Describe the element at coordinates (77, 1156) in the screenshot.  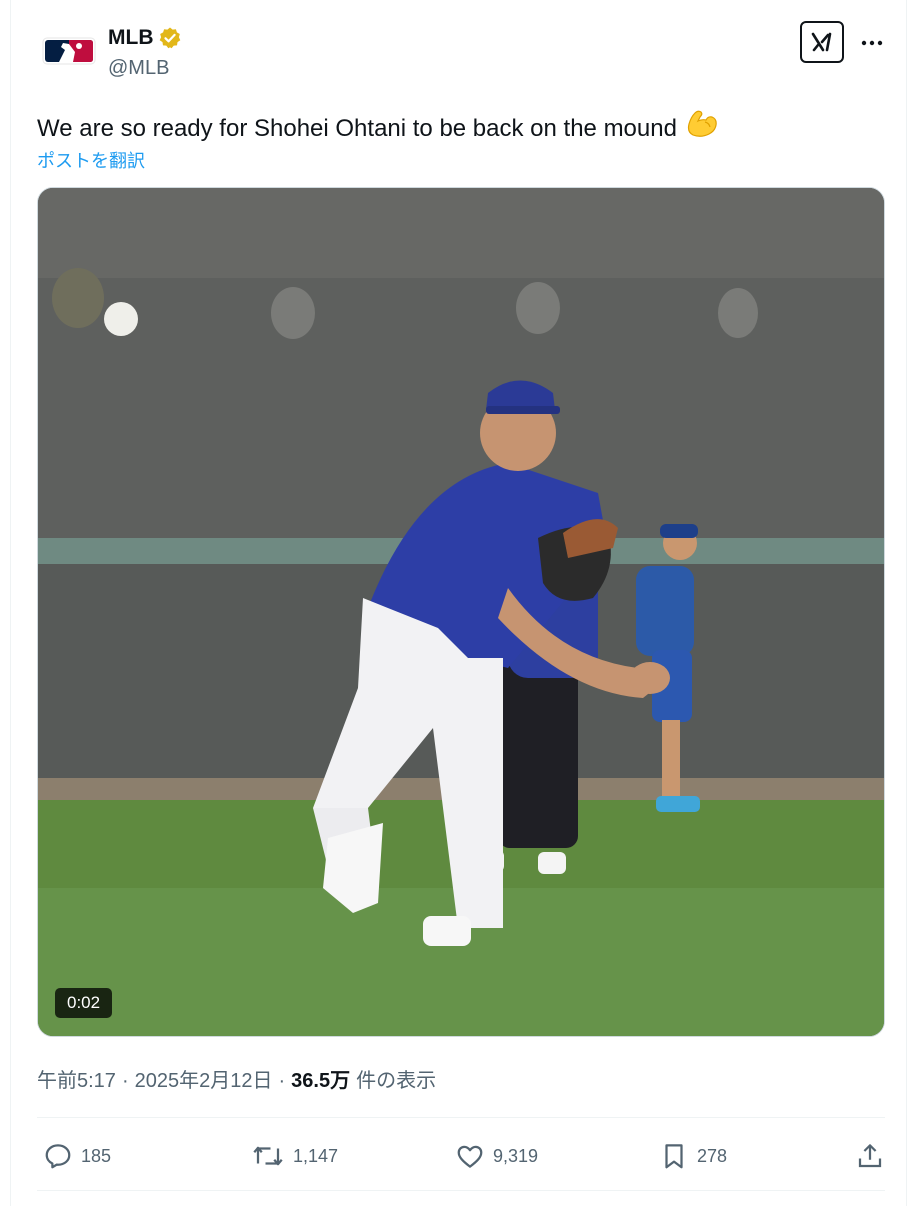
I see `reply-button: 185` at that location.